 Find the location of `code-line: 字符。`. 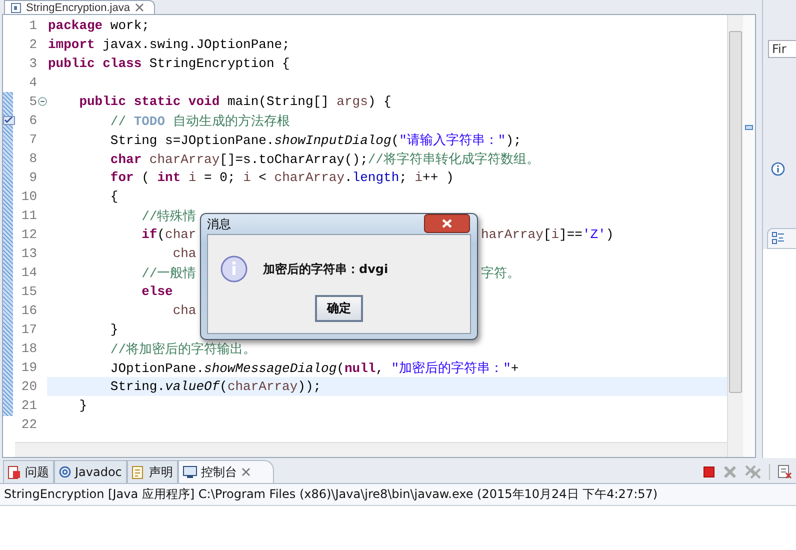

code-line: 字符。 is located at coordinates (500, 273).